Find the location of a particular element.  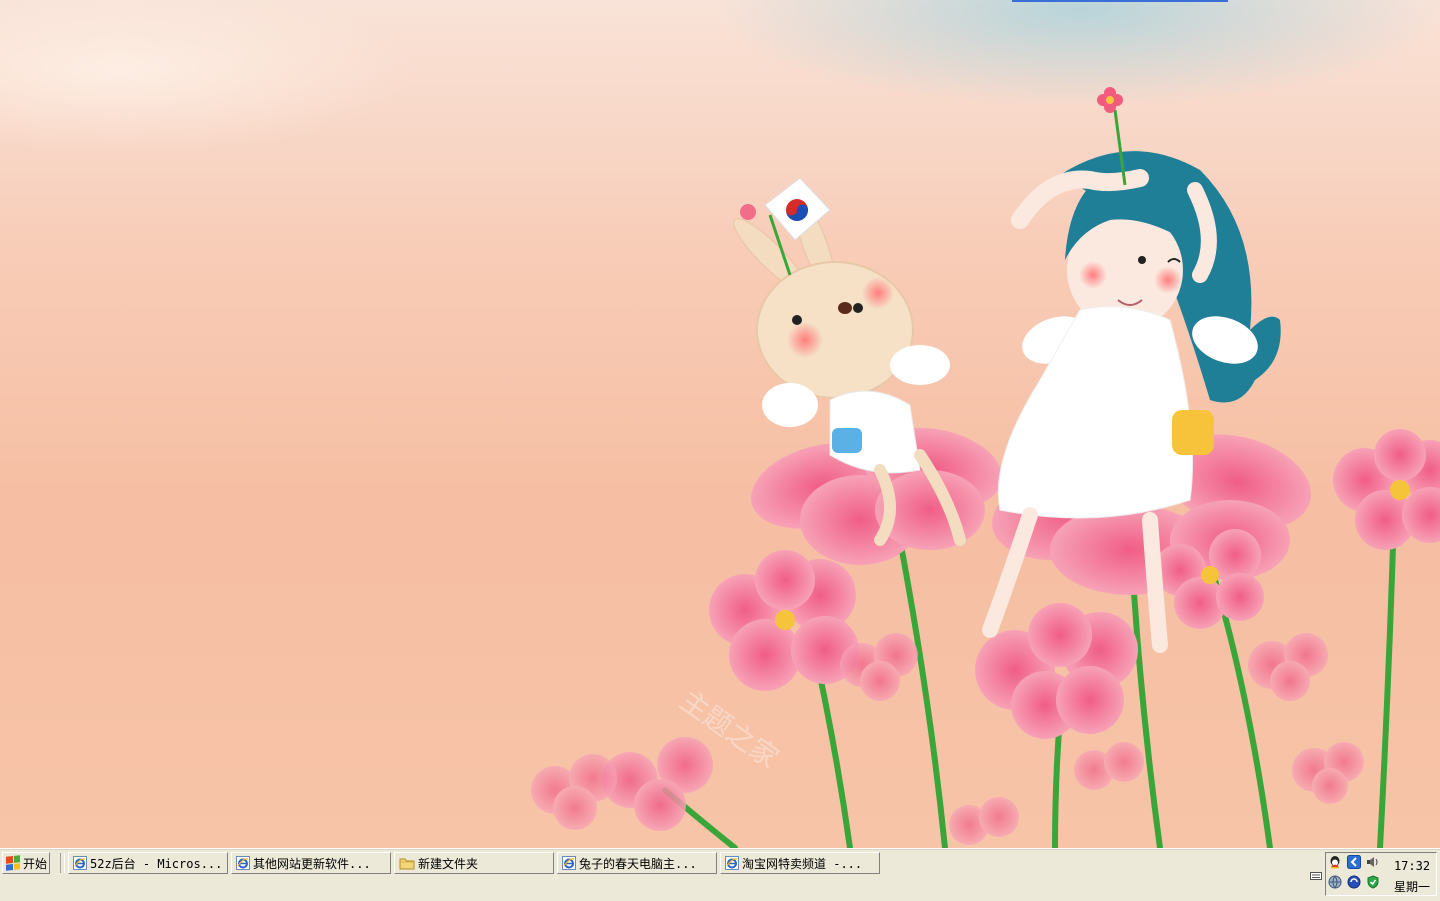

network-back-icon is located at coordinates (1354, 862).